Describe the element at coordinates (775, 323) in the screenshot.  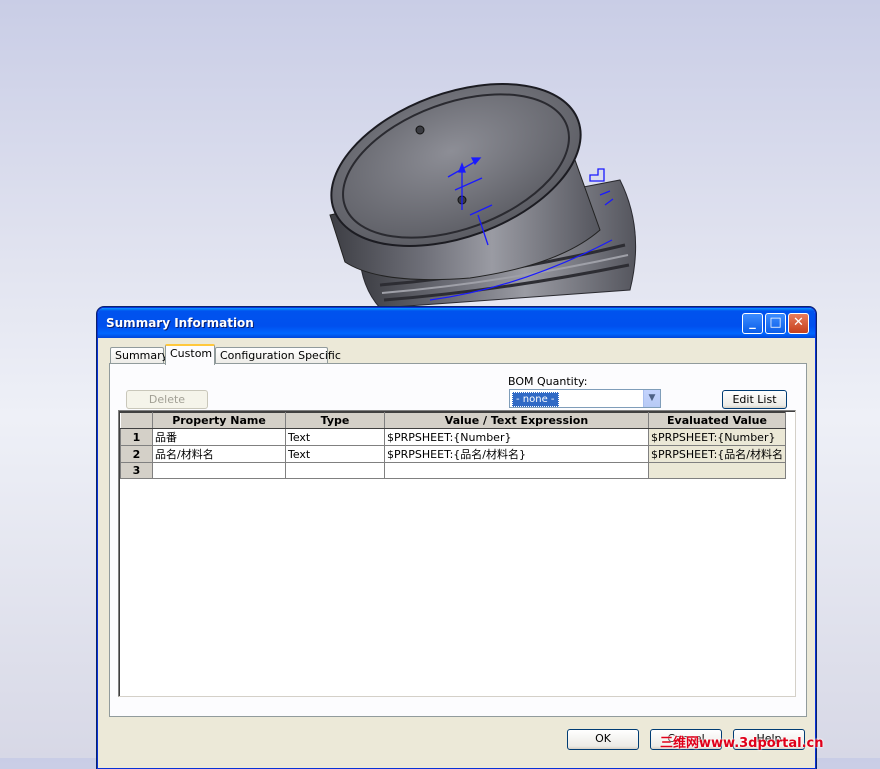
I see `maximize-button: □` at that location.